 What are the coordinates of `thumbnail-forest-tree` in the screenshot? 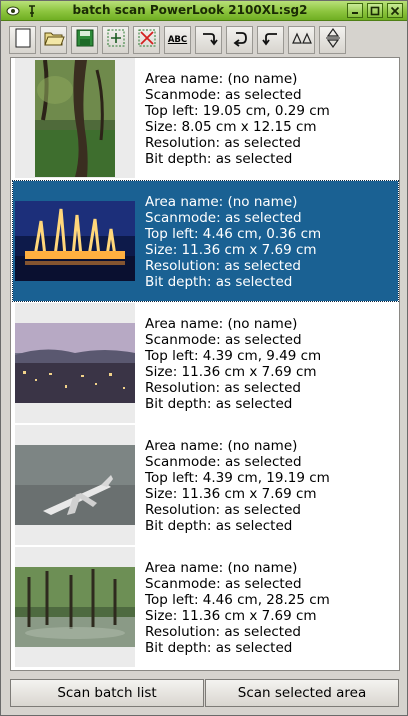 It's located at (75, 118).